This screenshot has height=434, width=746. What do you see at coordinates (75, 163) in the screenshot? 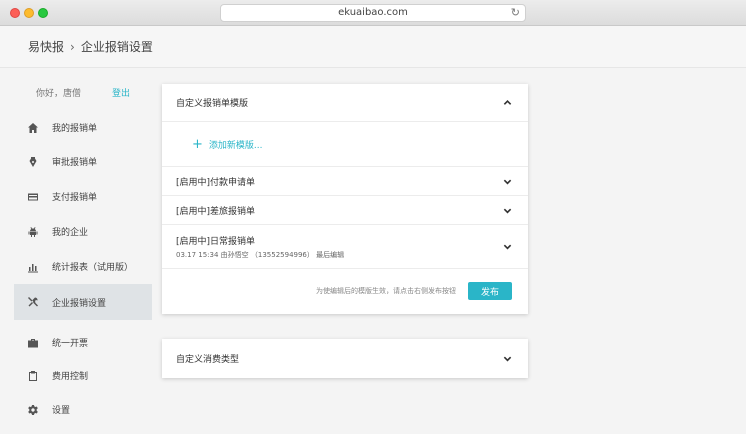
I see `sidebar-item-label: 审批报销单` at bounding box center [75, 163].